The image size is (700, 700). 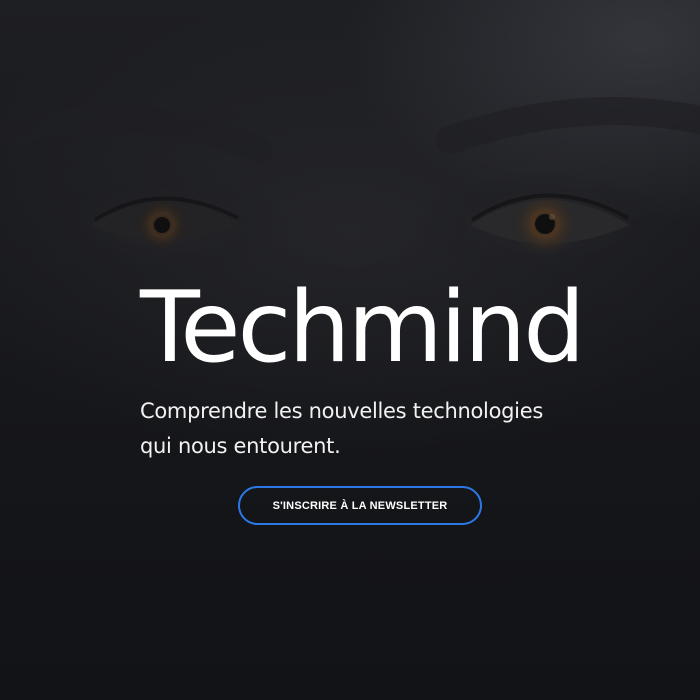 What do you see at coordinates (360, 505) in the screenshot?
I see `newsletter-signup-button: S'INSCRIRE À LA NEWSLETTER` at bounding box center [360, 505].